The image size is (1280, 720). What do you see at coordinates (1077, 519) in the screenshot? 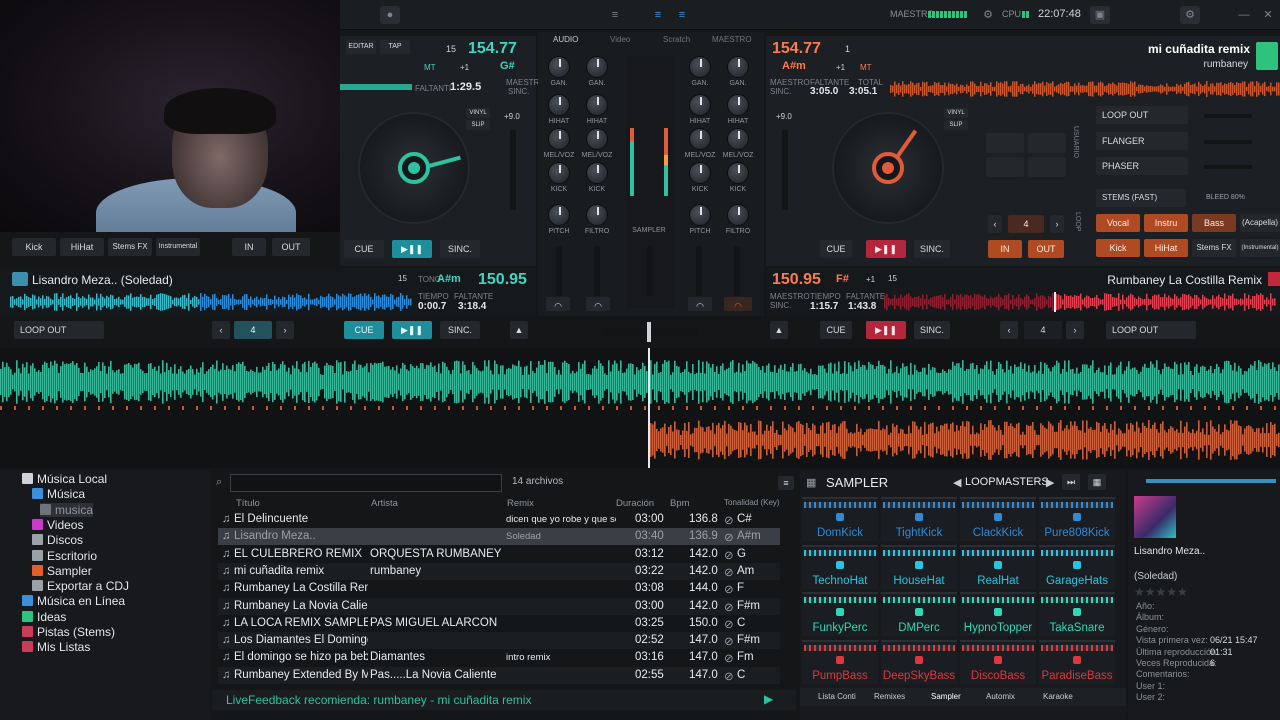
I see `sampler-pad: Pure808Kick` at bounding box center [1077, 519].